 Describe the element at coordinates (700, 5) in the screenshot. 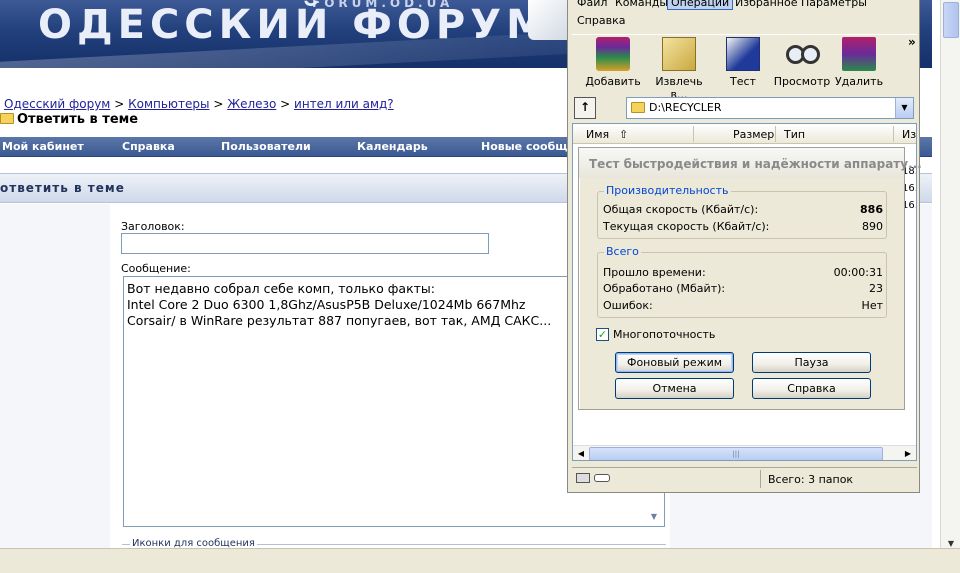

I see `menu-operations: Операции` at that location.